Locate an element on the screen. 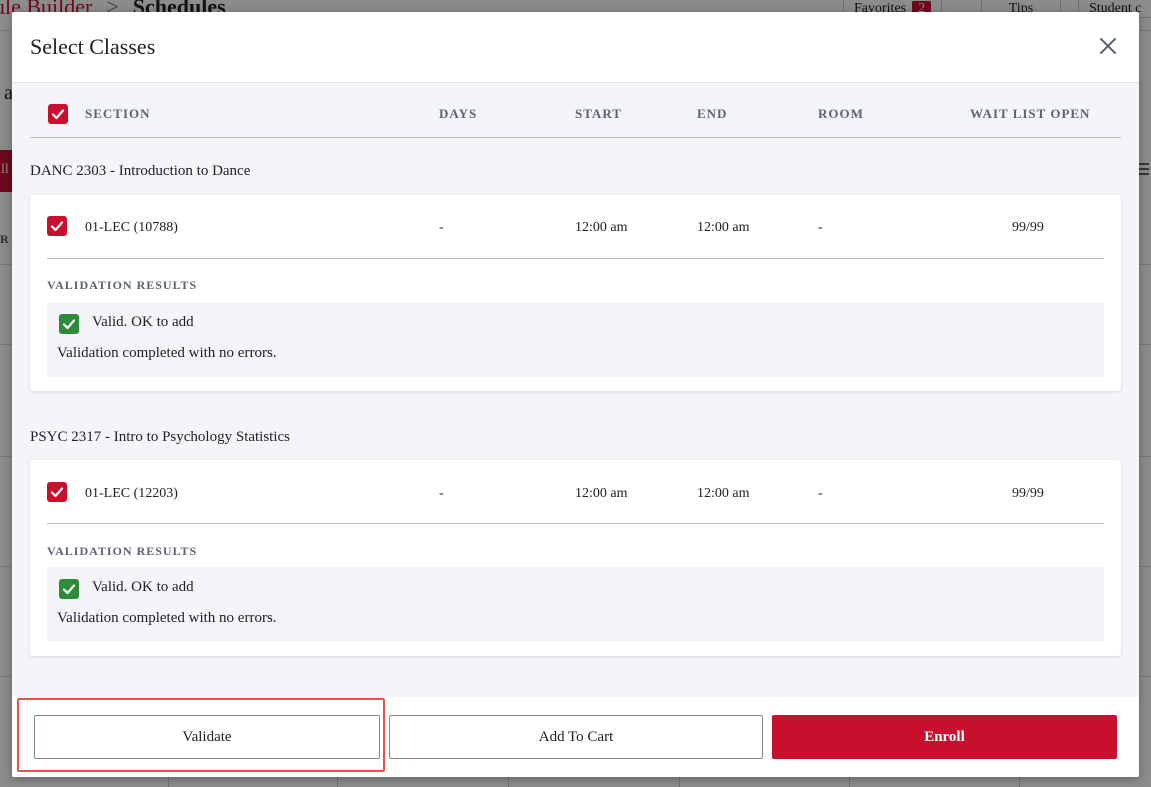 Image resolution: width=1151 pixels, height=787 pixels. modal-footer: Validate Add To Cart Enroll is located at coordinates (575, 737).